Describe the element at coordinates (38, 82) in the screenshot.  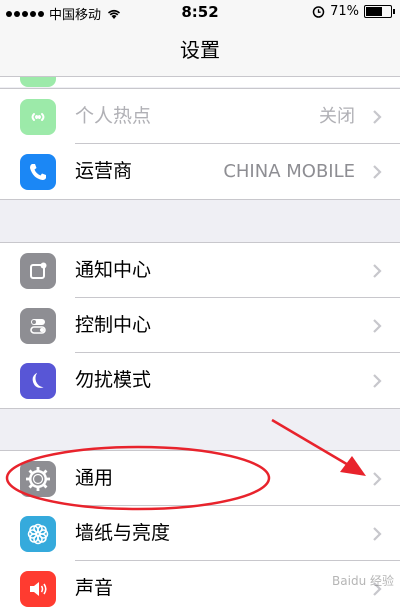
I see `cellular-icon` at that location.